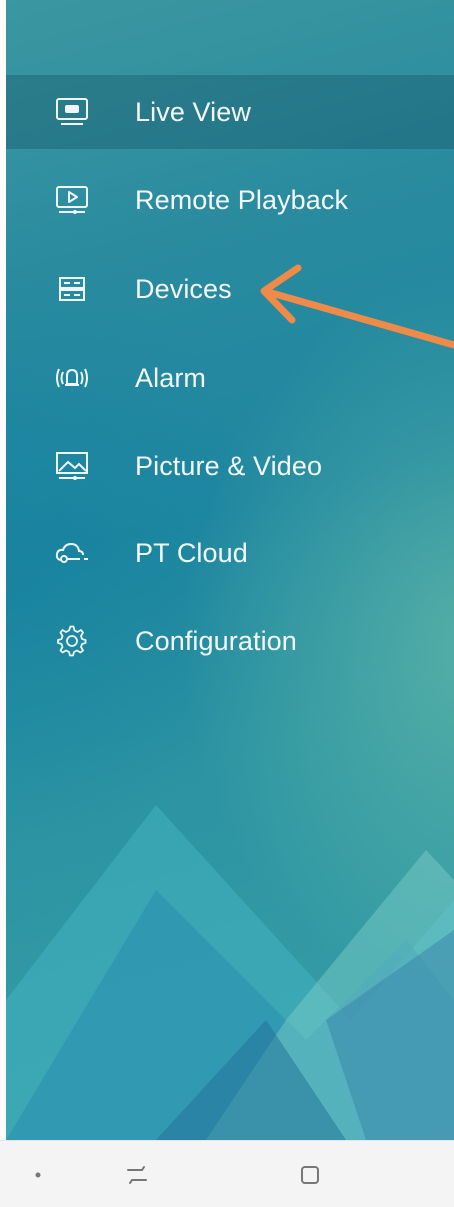  What do you see at coordinates (38, 1175) in the screenshot?
I see `dot-icon` at bounding box center [38, 1175].